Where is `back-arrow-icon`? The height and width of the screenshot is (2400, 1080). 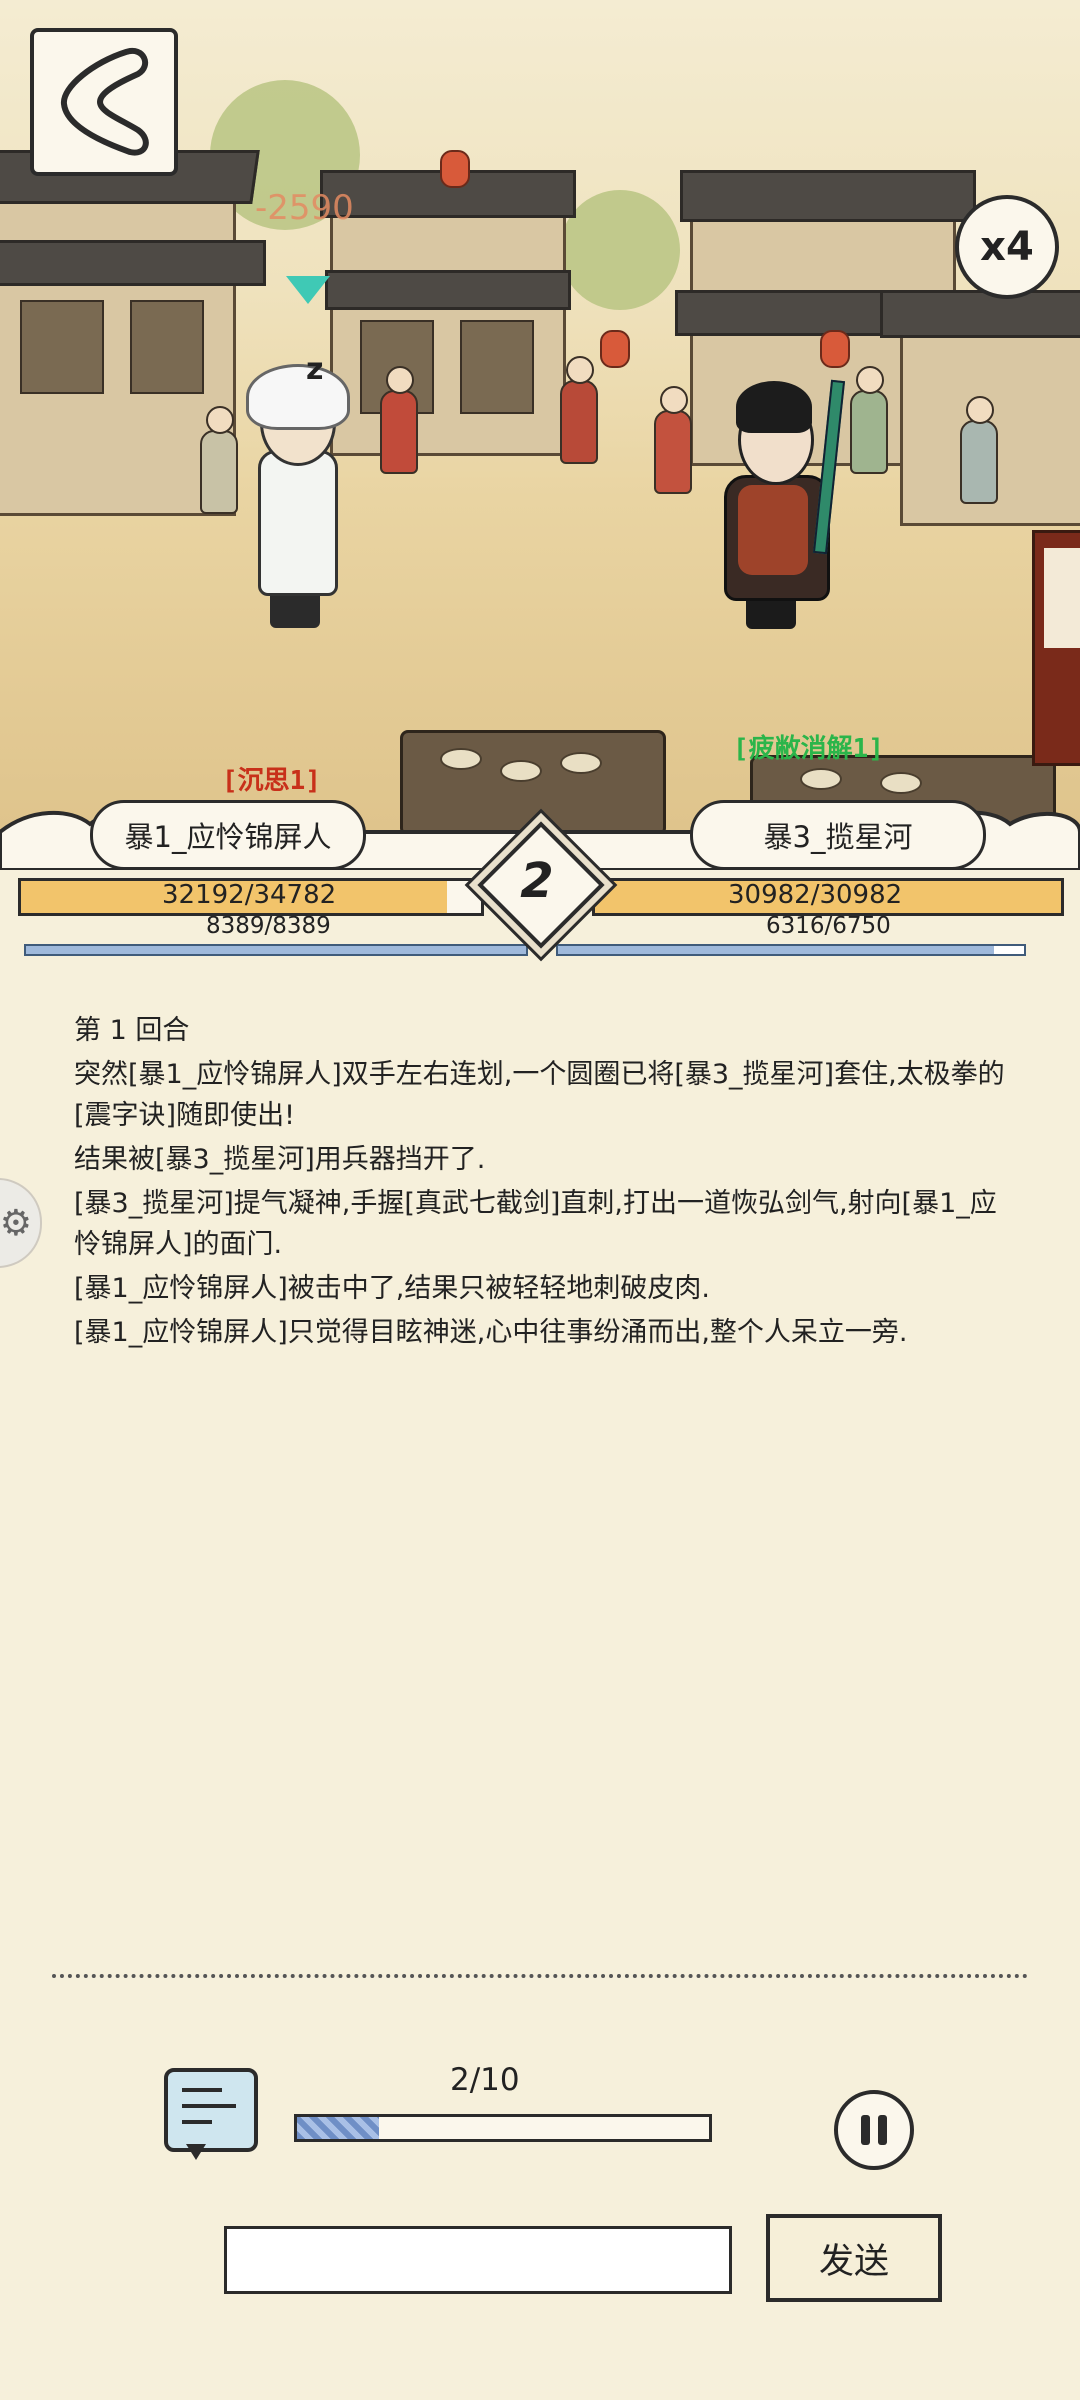 back-arrow-icon is located at coordinates (105, 101).